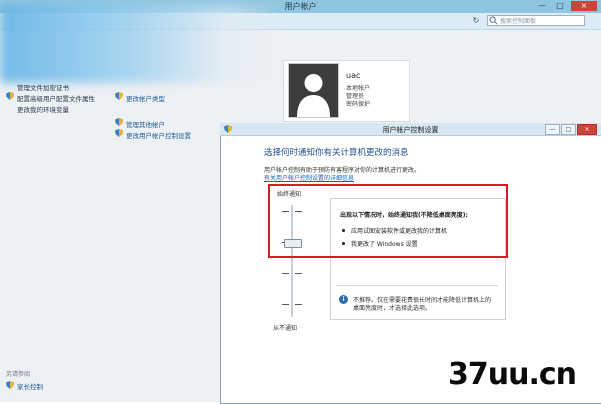  What do you see at coordinates (18, 374) in the screenshot?
I see `see-also-label: 另请参阅` at bounding box center [18, 374].